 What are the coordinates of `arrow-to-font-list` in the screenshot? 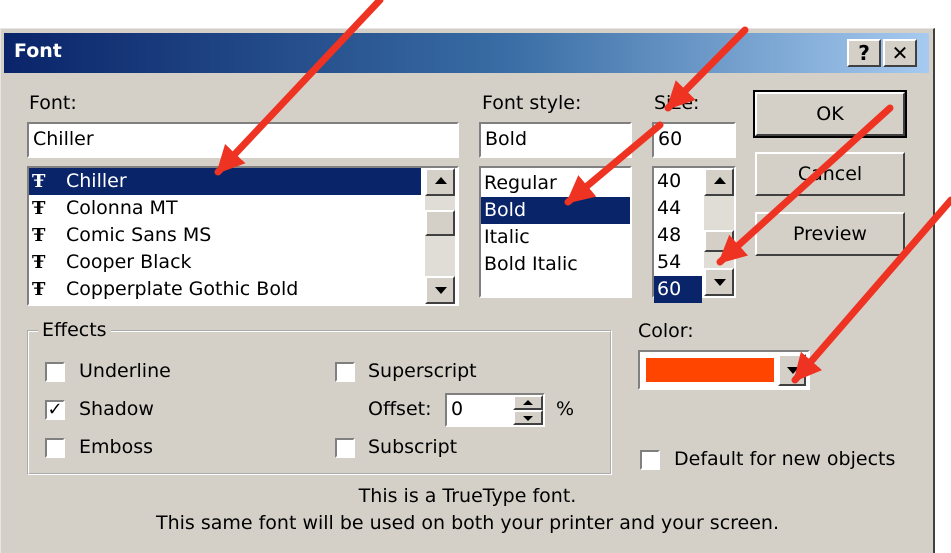 It's located at (299, 88).